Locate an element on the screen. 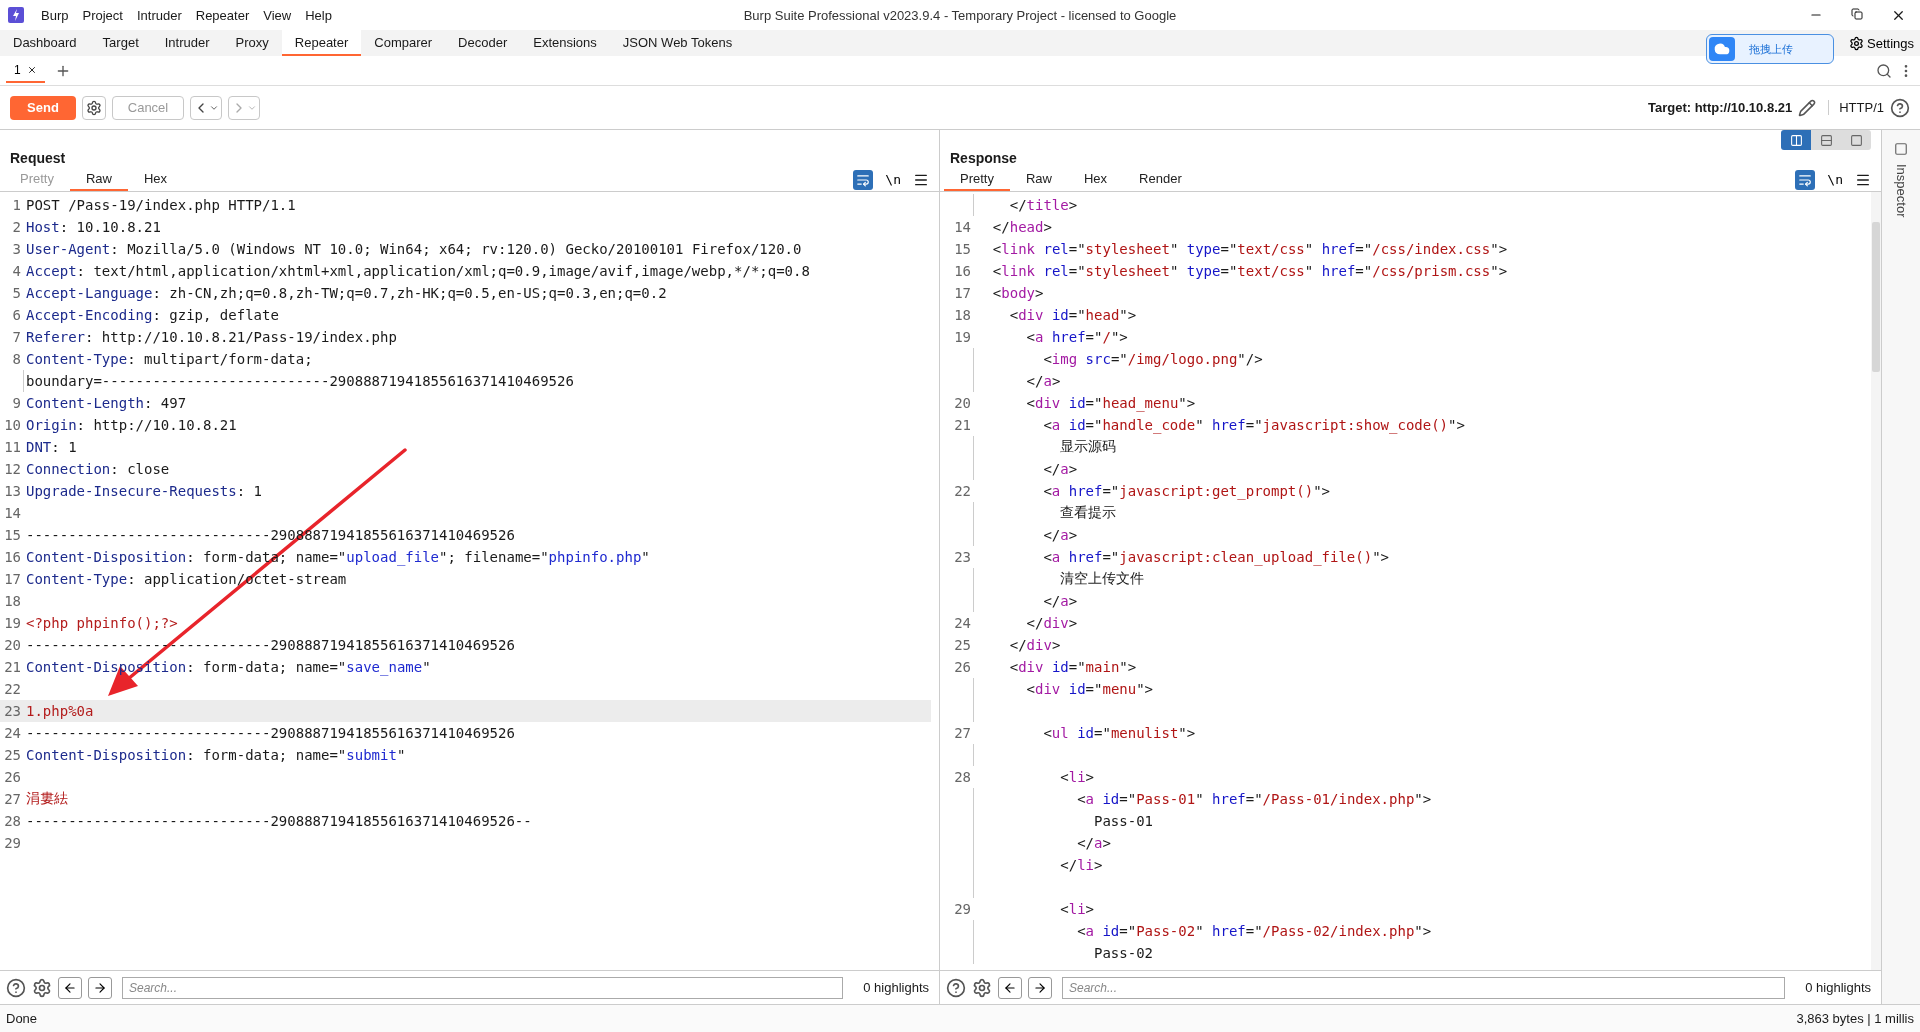 The height and width of the screenshot is (1032, 1920). line-number: 24 is located at coordinates (962, 623).